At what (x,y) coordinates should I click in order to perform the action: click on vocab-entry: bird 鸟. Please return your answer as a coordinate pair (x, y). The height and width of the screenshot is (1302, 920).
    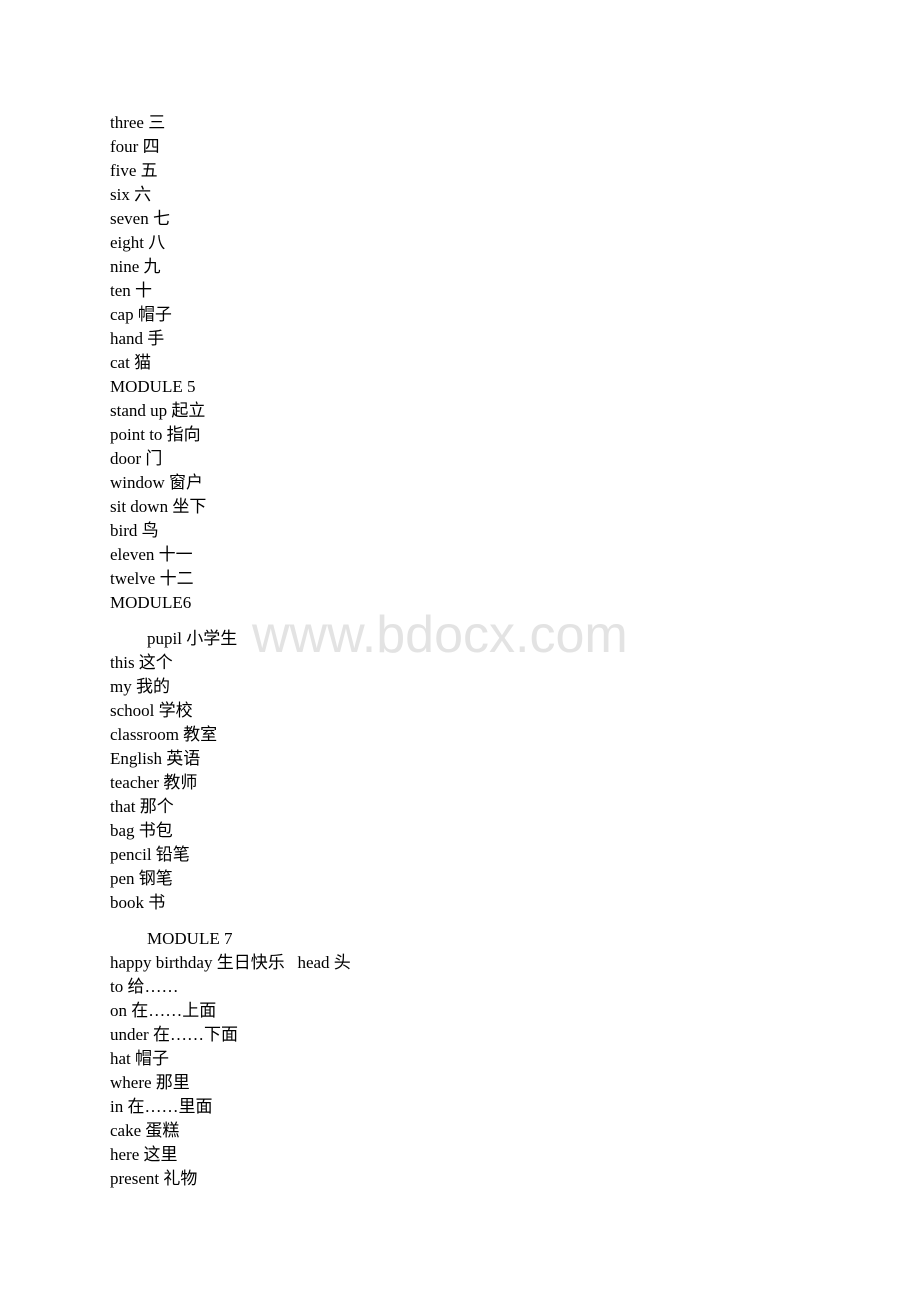
    Looking at the image, I should click on (134, 530).